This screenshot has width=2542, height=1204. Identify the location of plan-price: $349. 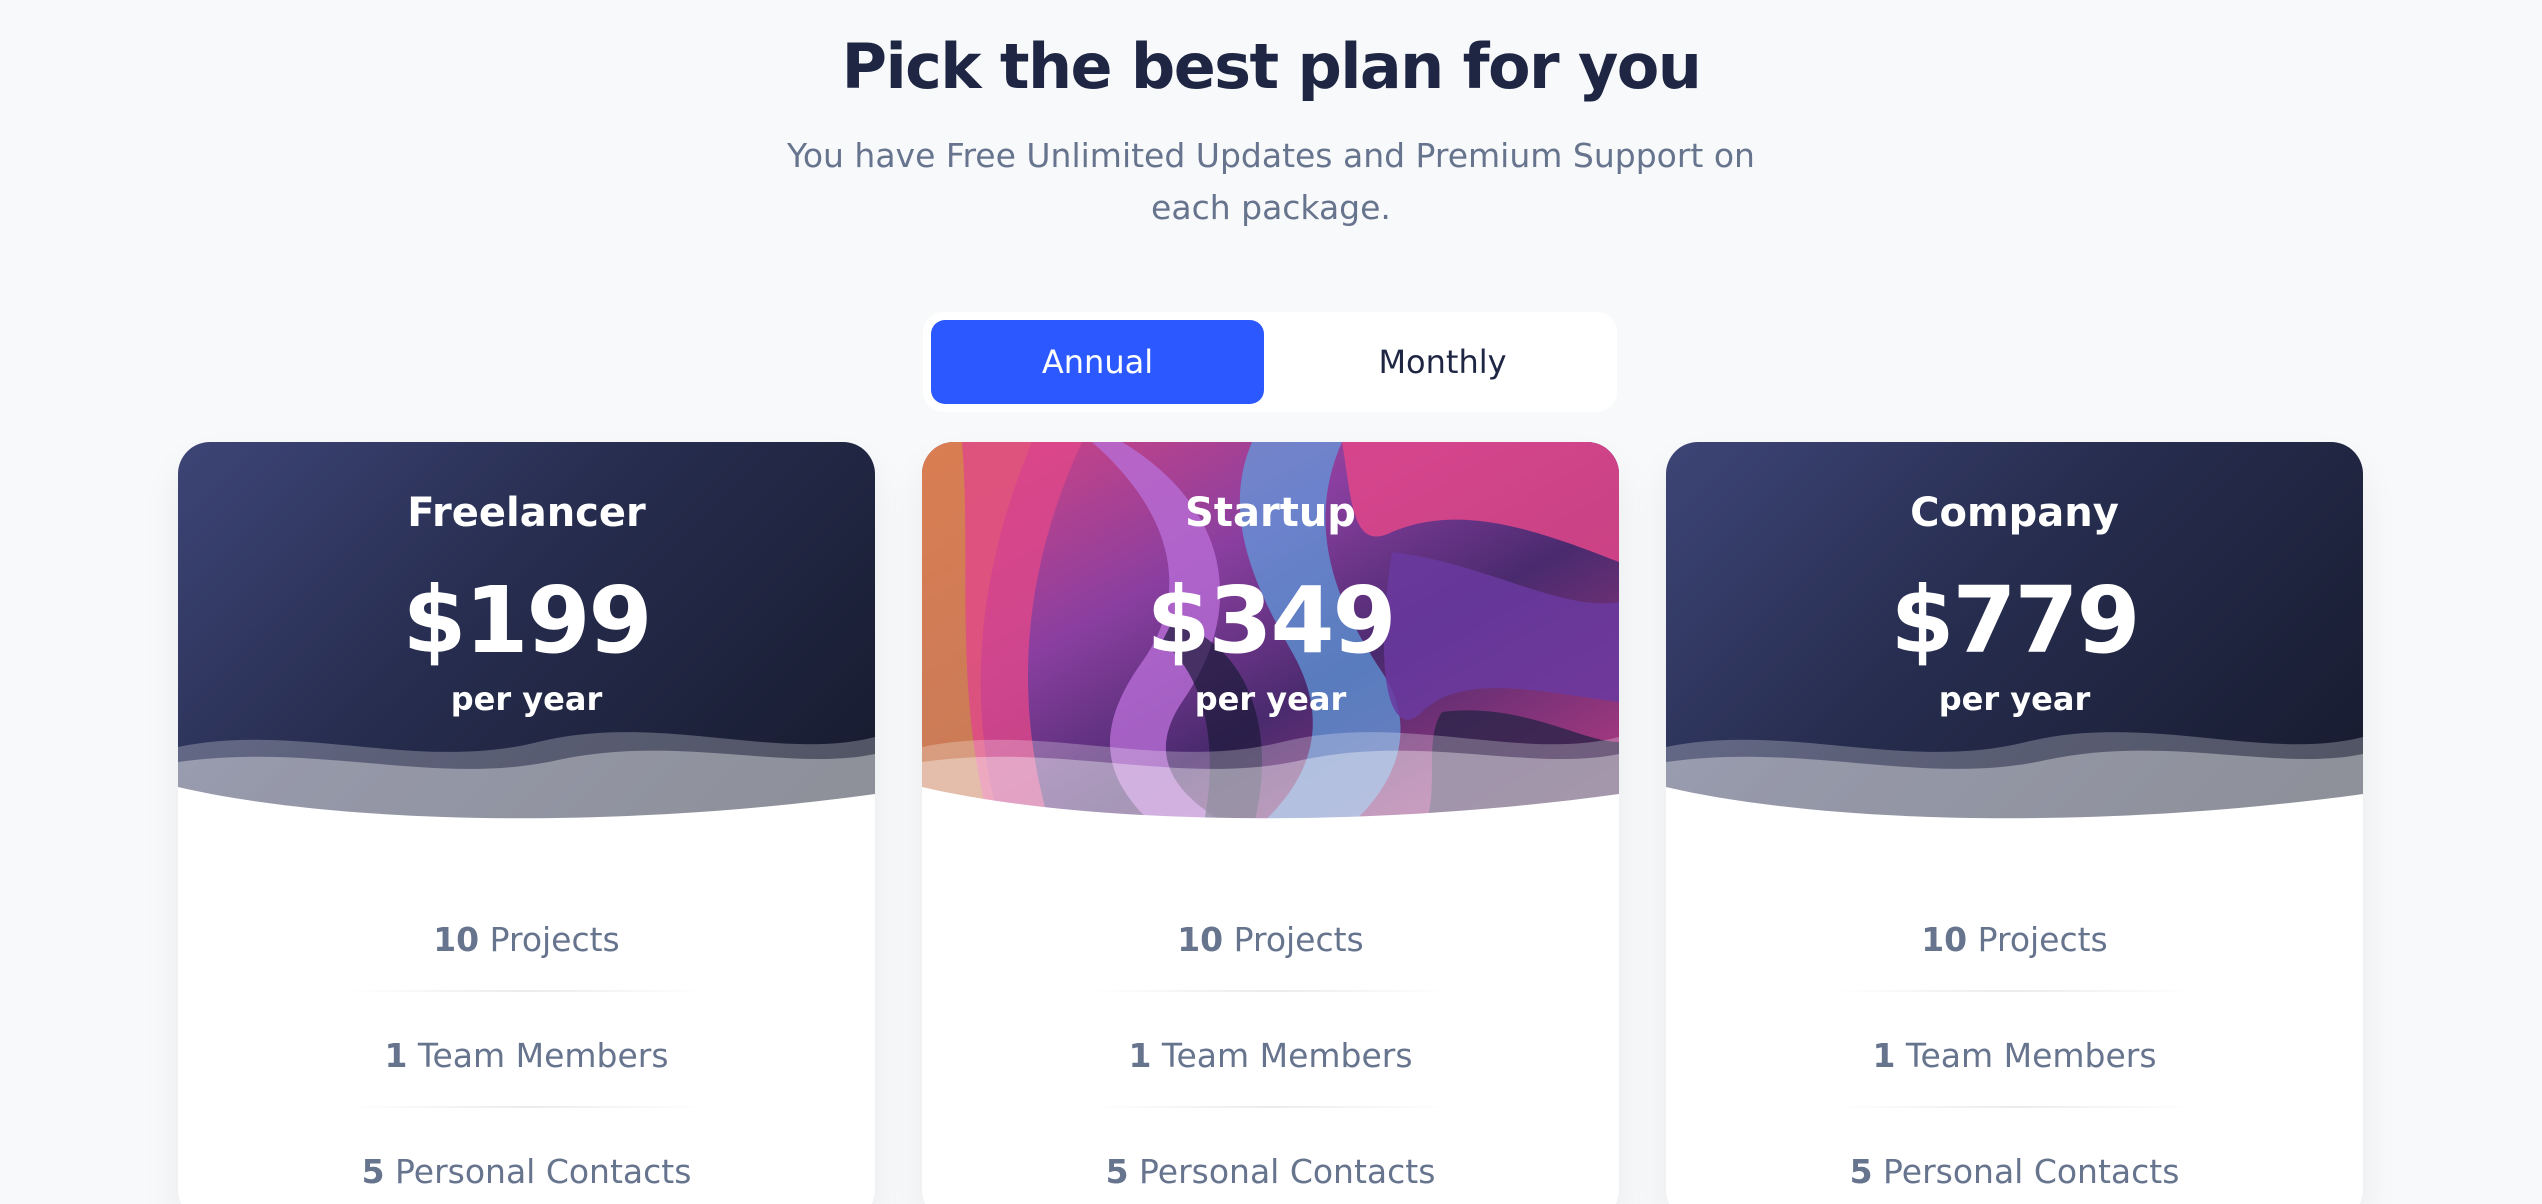
(1271, 620).